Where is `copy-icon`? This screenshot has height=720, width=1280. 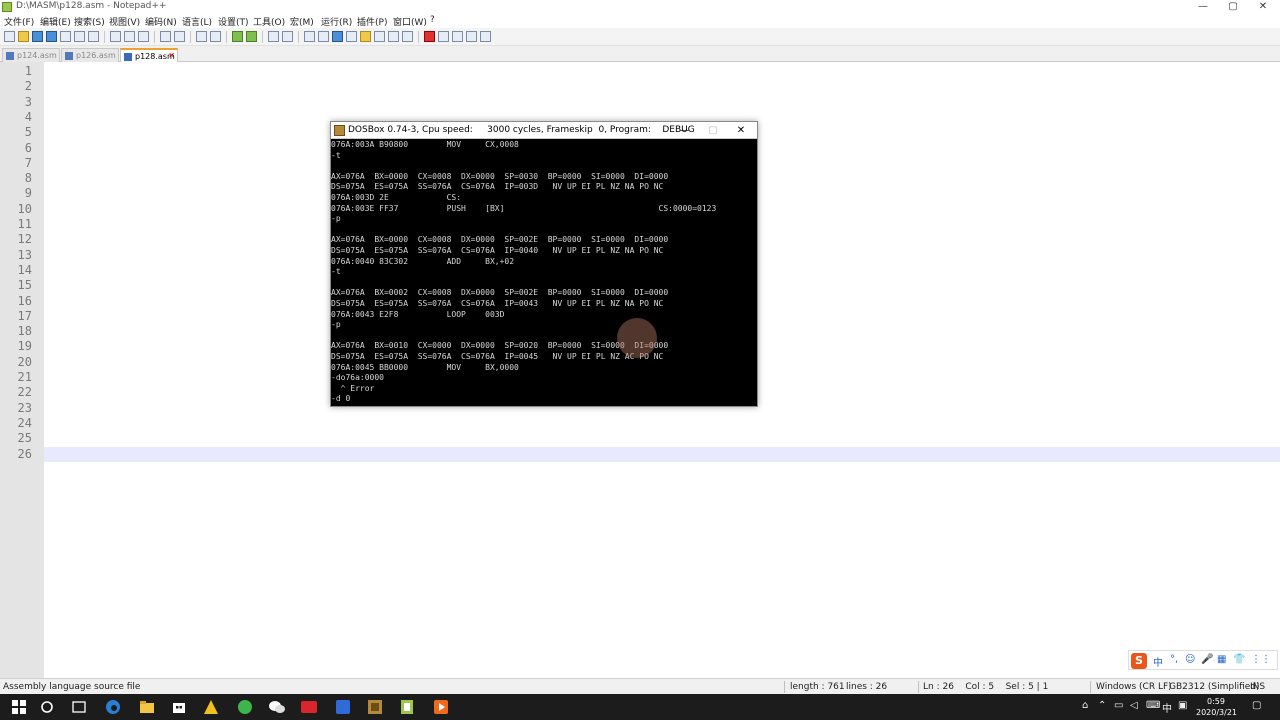
copy-icon is located at coordinates (129, 36).